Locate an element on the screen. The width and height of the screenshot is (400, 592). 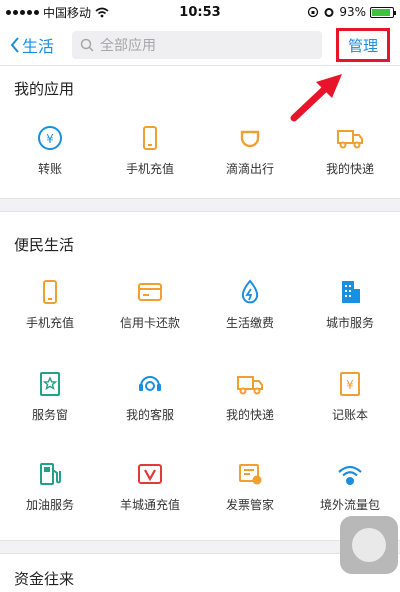
carrier-label: 中国移动 is located at coordinates (67, 12).